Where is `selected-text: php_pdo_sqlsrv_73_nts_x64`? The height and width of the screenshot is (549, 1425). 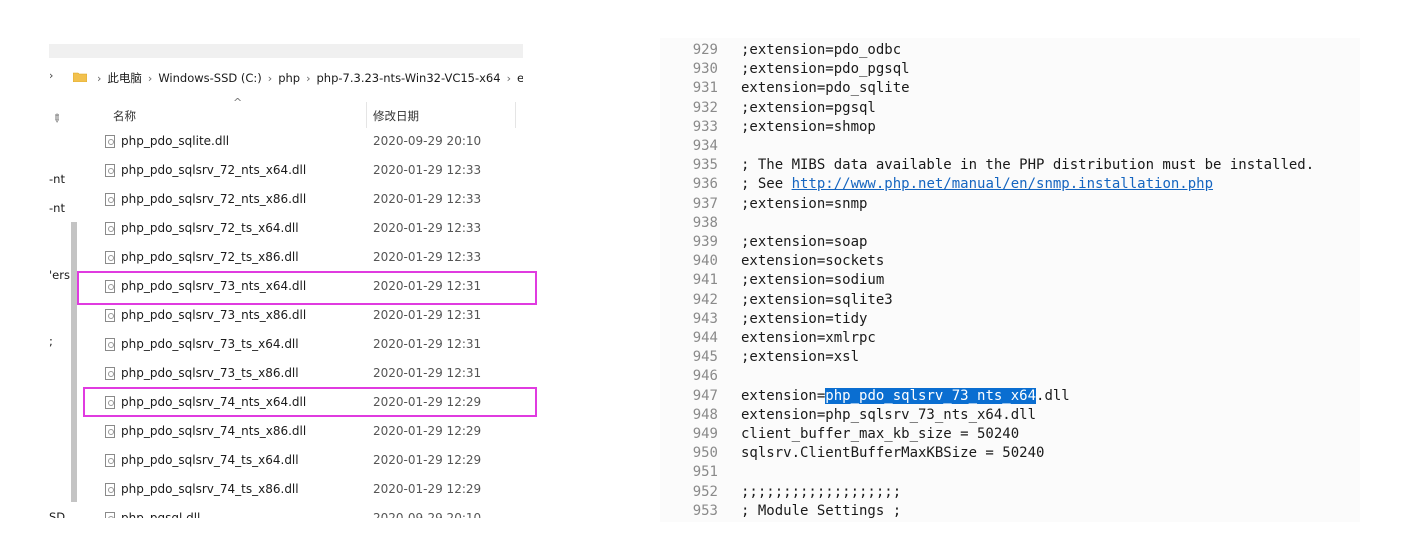 selected-text: php_pdo_sqlsrv_73_nts_x64 is located at coordinates (931, 395).